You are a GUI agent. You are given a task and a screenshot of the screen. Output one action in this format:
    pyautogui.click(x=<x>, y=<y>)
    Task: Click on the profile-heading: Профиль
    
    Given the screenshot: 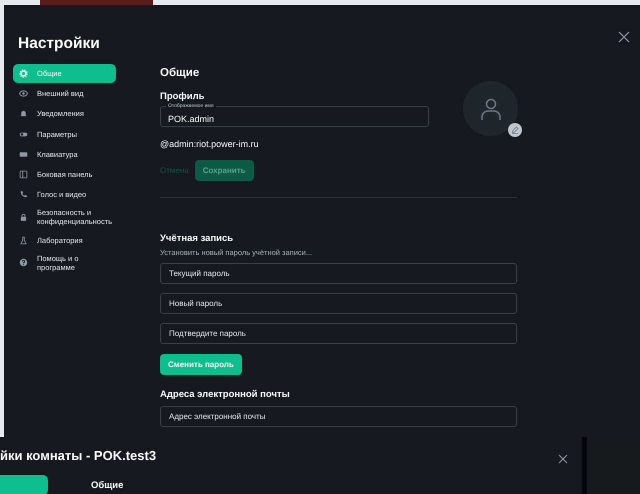 What is the action you would take?
    pyautogui.click(x=183, y=96)
    